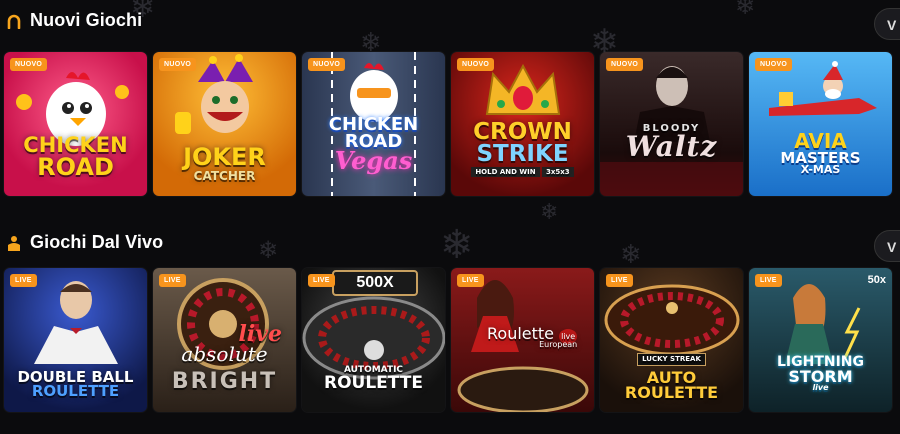  I want to click on dealer-icon, so click(14, 243).